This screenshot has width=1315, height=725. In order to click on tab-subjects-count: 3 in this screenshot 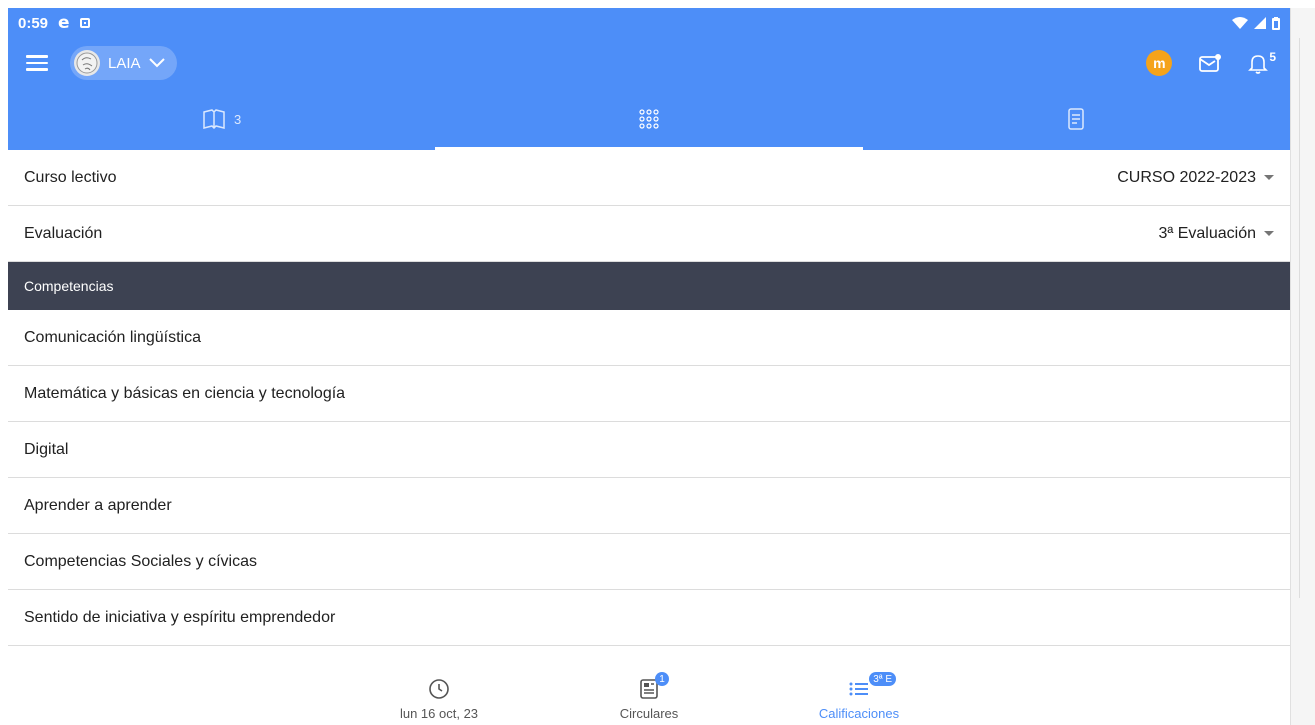, I will do `click(238, 119)`.